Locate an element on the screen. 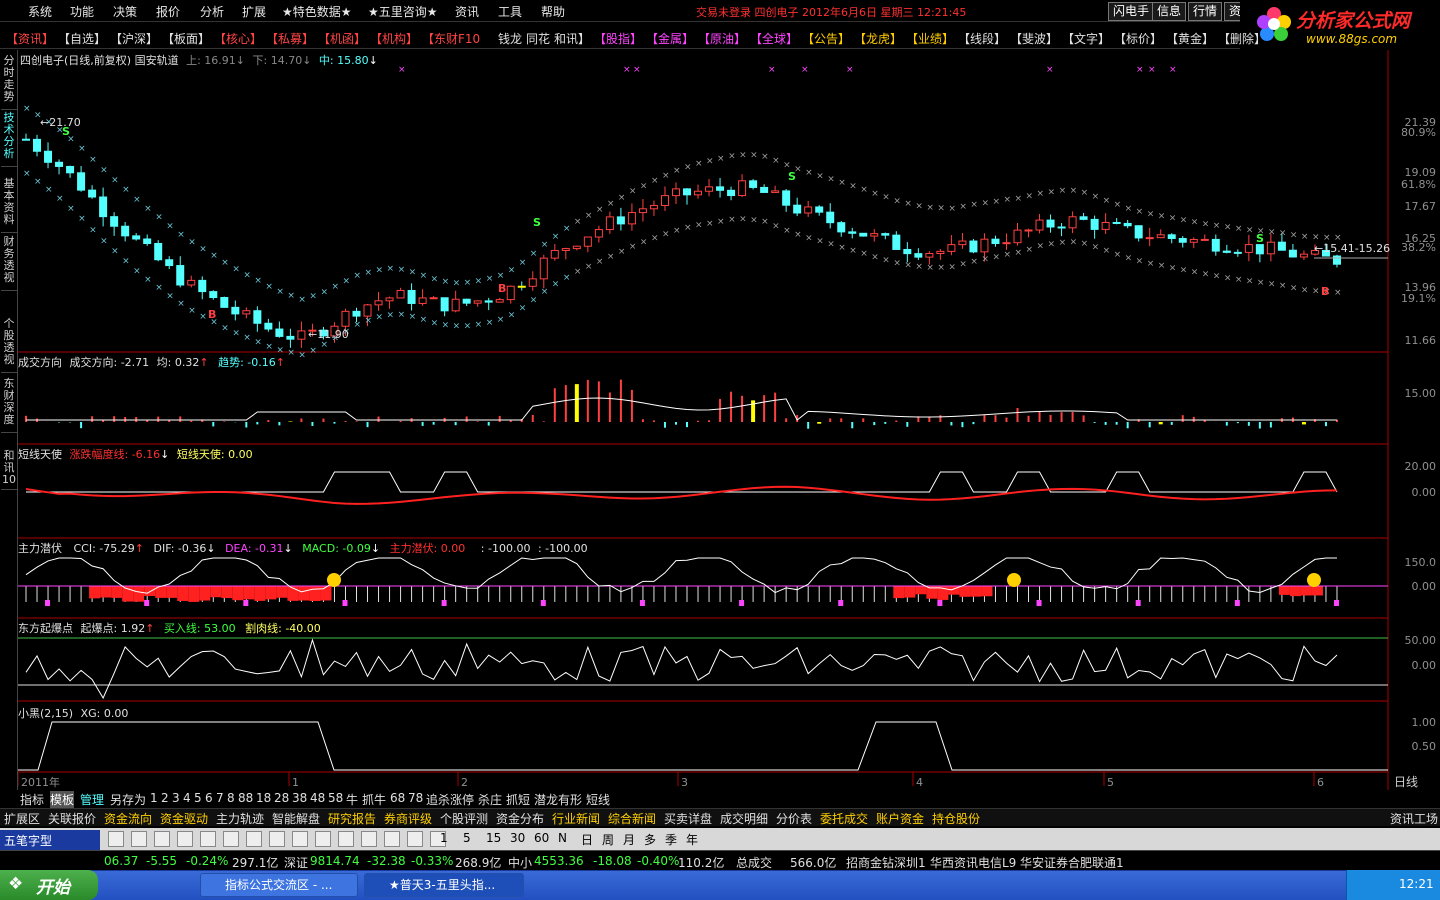 The height and width of the screenshot is (900, 1440). tag-17: 【龙虎】 is located at coordinates (878, 38).